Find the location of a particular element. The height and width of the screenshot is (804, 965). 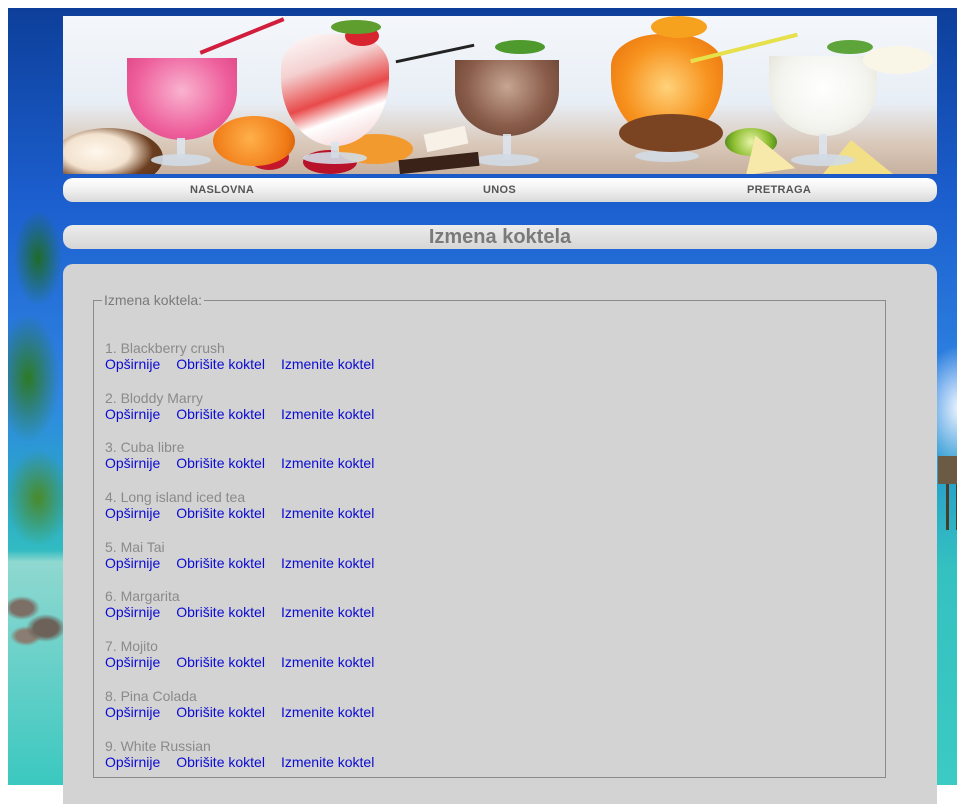

rocks-decoration is located at coordinates (36, 618).